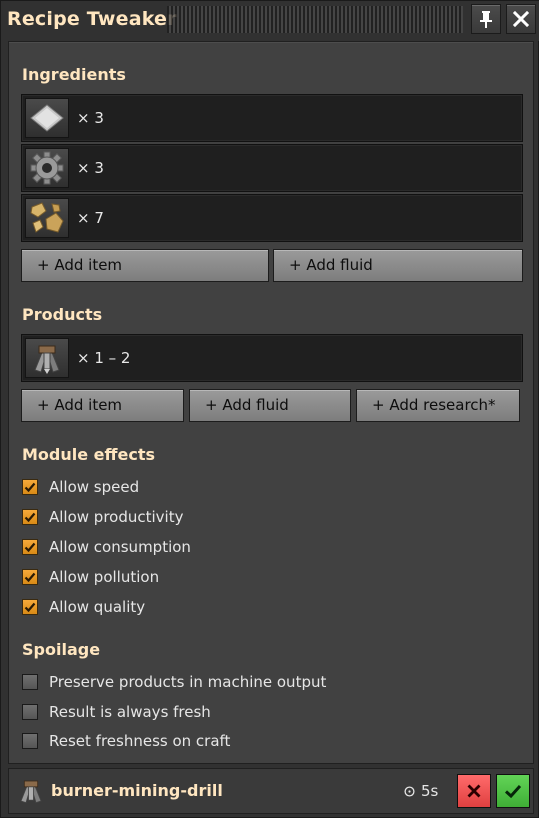  I want to click on checkbox-label: Reset freshness on craft, so click(140, 741).